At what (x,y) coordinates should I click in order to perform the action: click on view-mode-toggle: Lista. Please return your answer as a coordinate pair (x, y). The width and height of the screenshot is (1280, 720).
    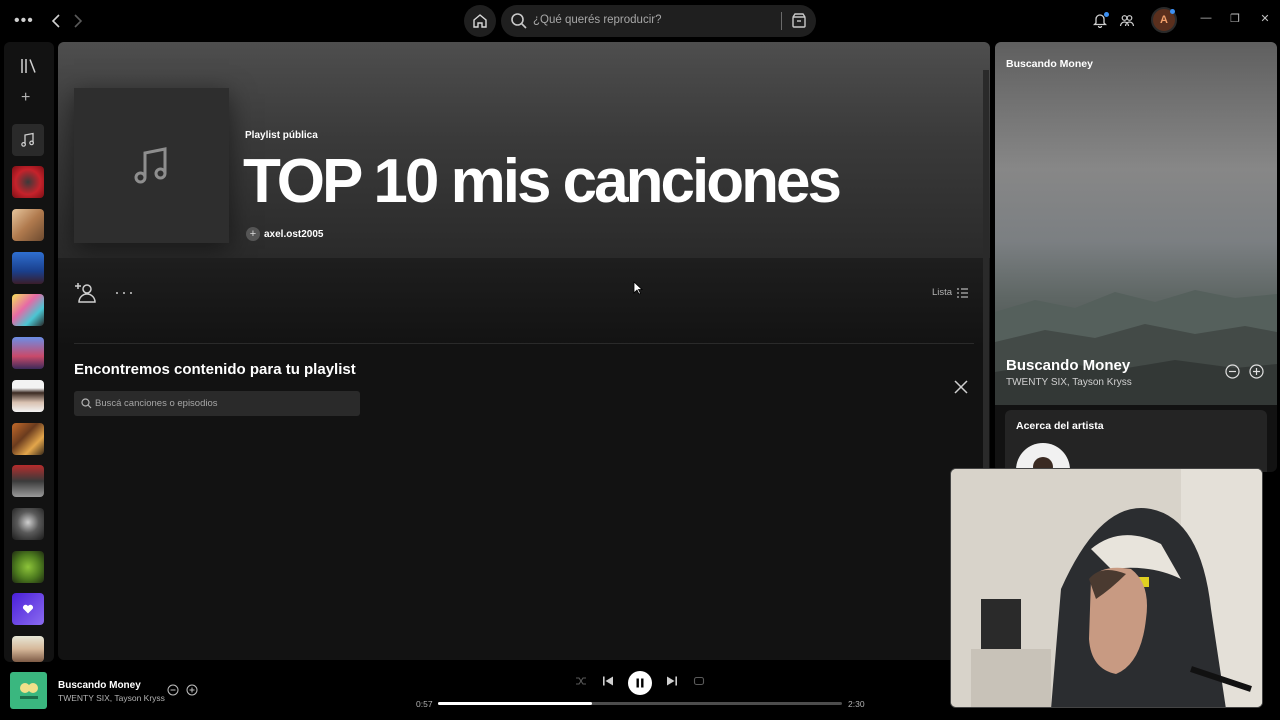
    Looking at the image, I should click on (950, 292).